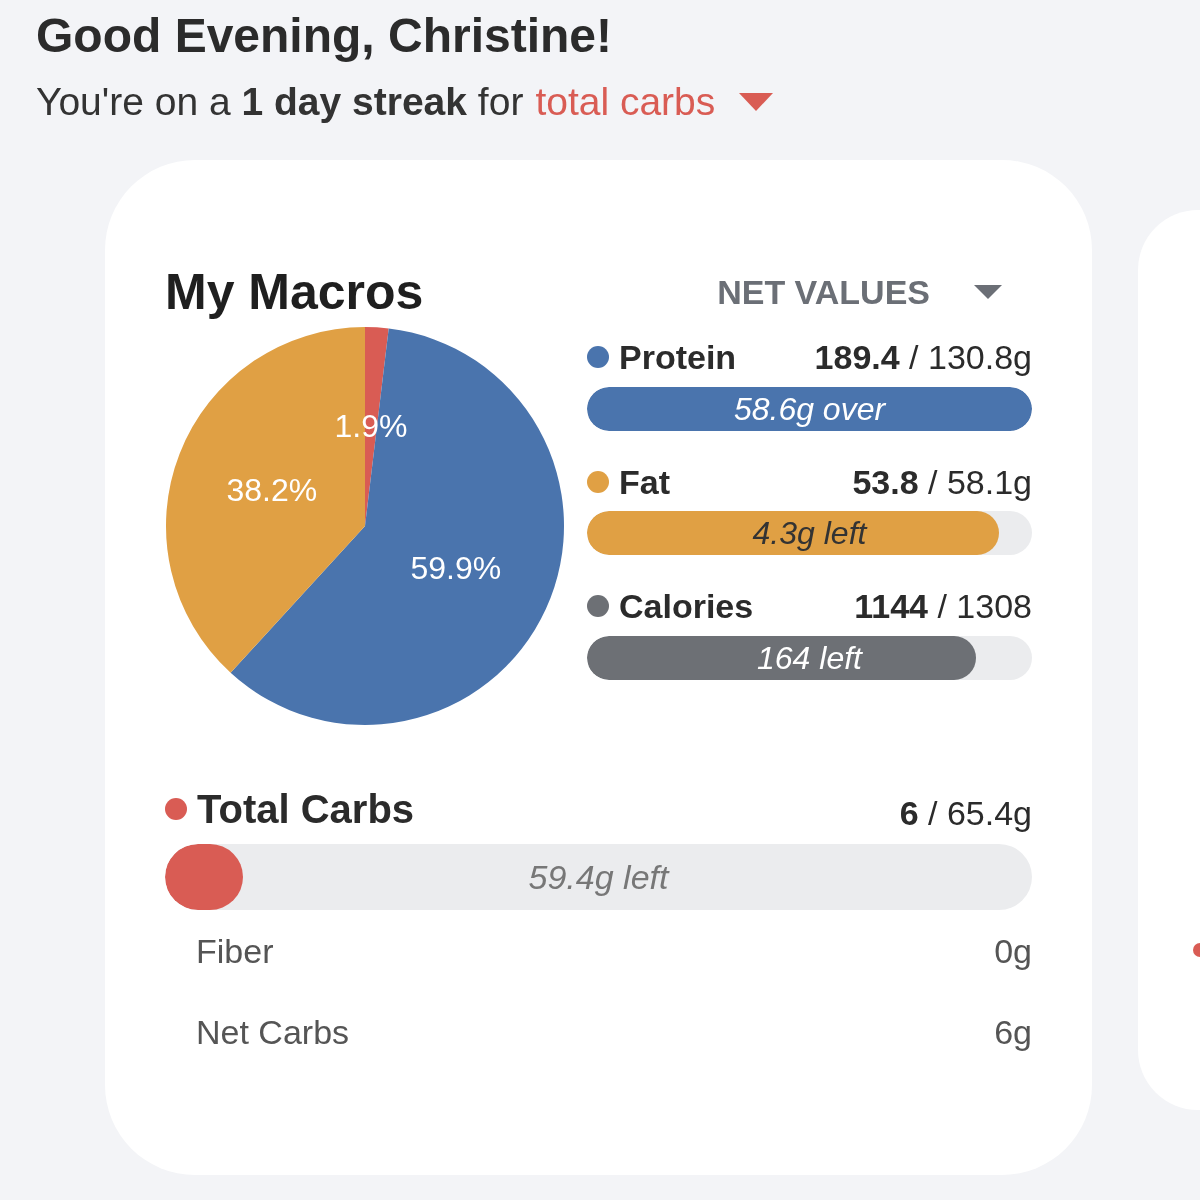  What do you see at coordinates (456, 567) in the screenshot?
I see `slice-label: 59.9%` at bounding box center [456, 567].